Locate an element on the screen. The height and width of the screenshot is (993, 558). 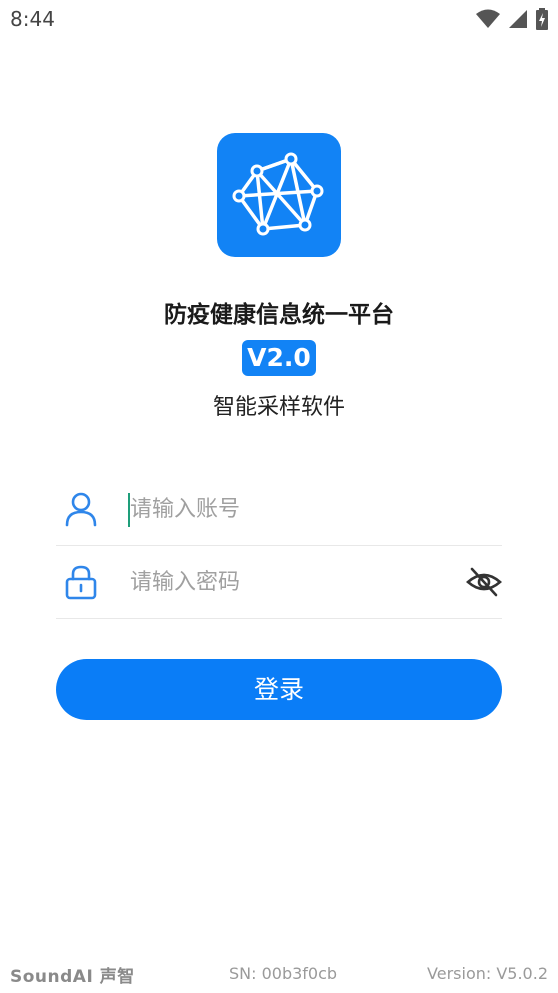
status-bar: 8:44 is located at coordinates (279, 19).